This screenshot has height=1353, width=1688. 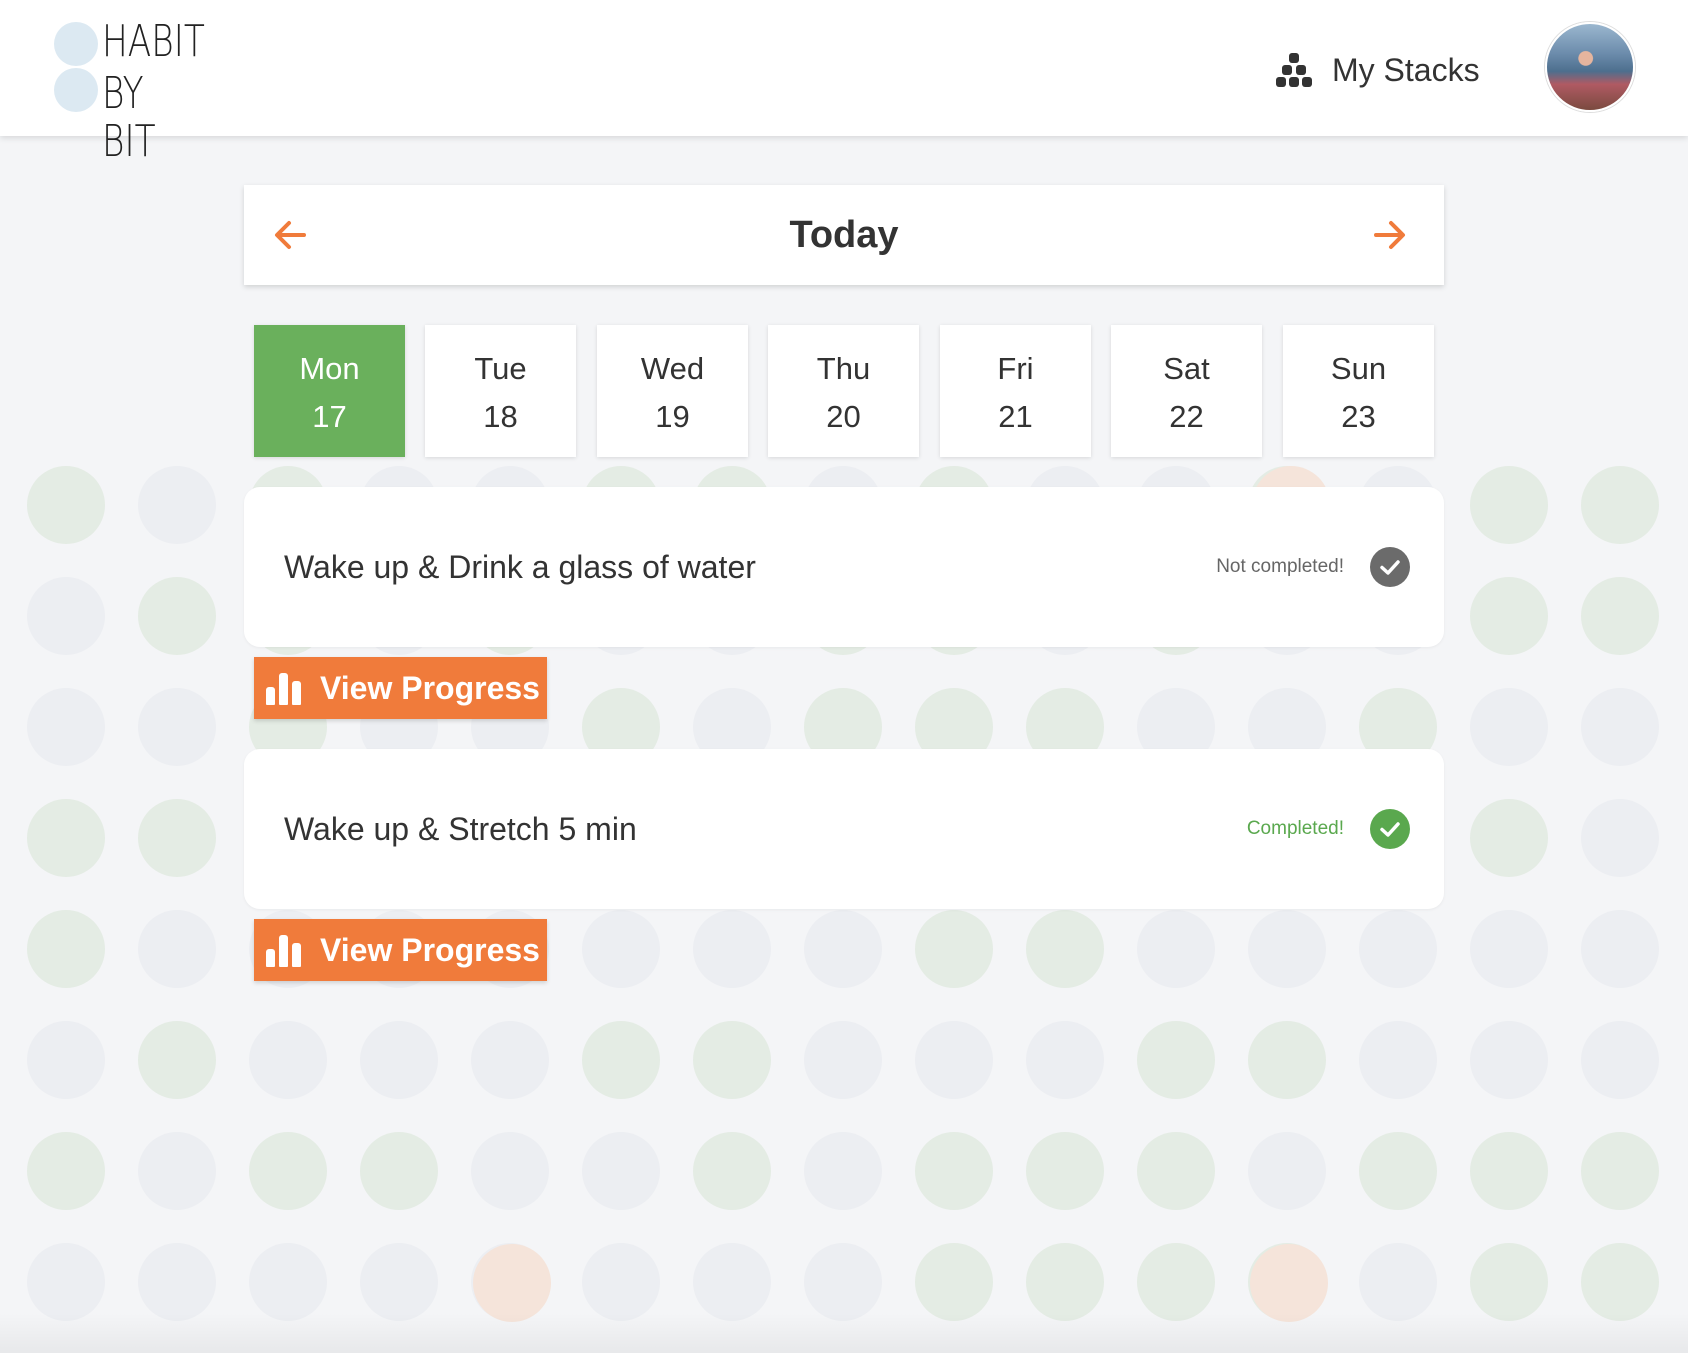 What do you see at coordinates (76, 90) in the screenshot?
I see `logo-circle-bottom` at bounding box center [76, 90].